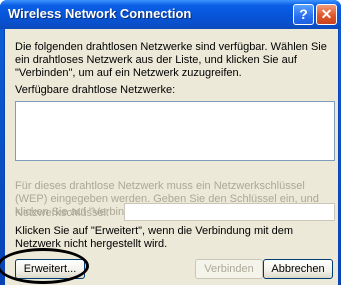 This screenshot has height=285, width=341. I want to click on network-key-input, so click(229, 212).